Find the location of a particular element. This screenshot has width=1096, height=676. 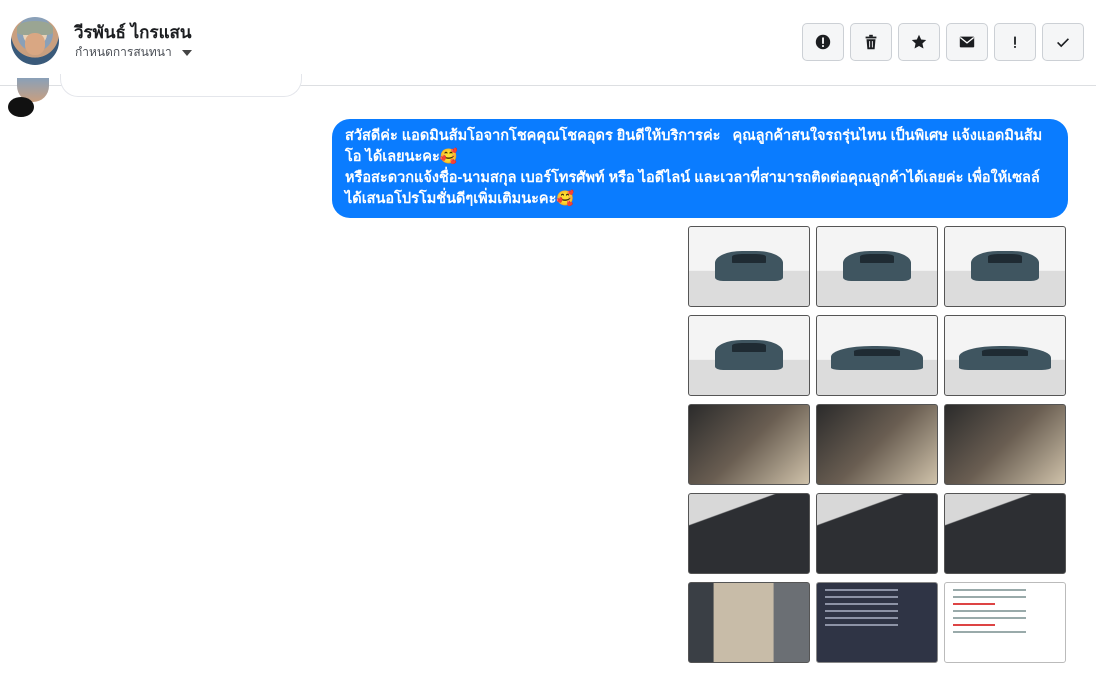

post-text-screenshot is located at coordinates (1005, 622).